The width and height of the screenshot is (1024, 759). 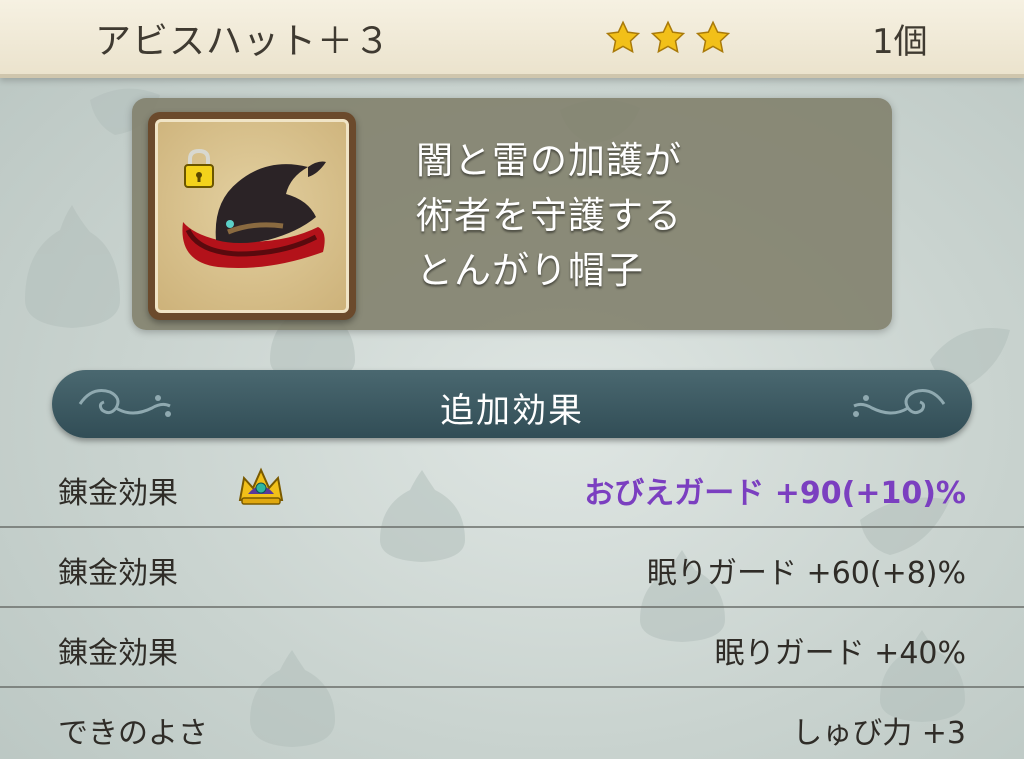 I want to click on description-line: 闇と雷の加護が, so click(x=549, y=160).